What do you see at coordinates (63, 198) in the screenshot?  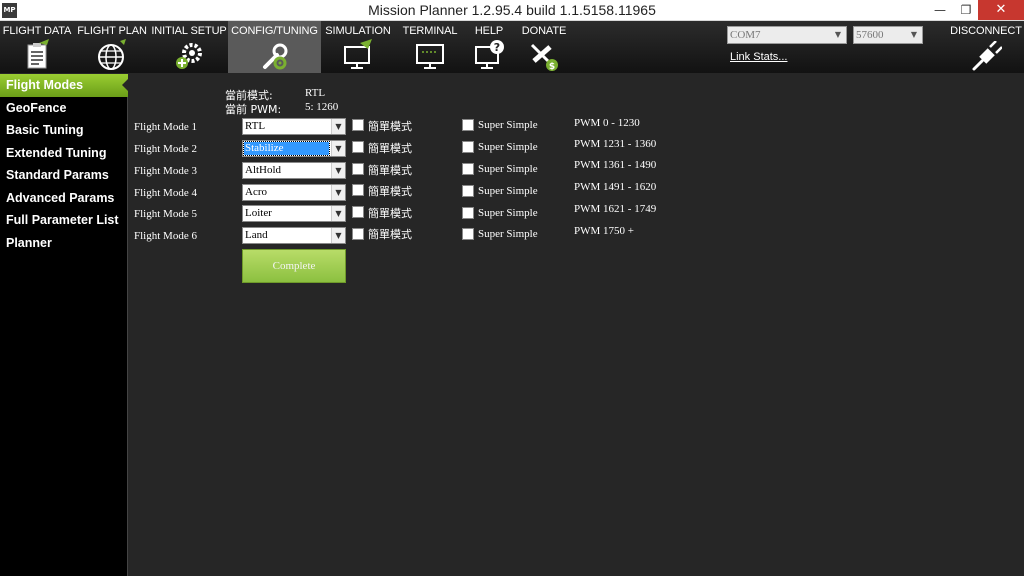 I see `sidebar-item-advanced-params: Advanced Params` at bounding box center [63, 198].